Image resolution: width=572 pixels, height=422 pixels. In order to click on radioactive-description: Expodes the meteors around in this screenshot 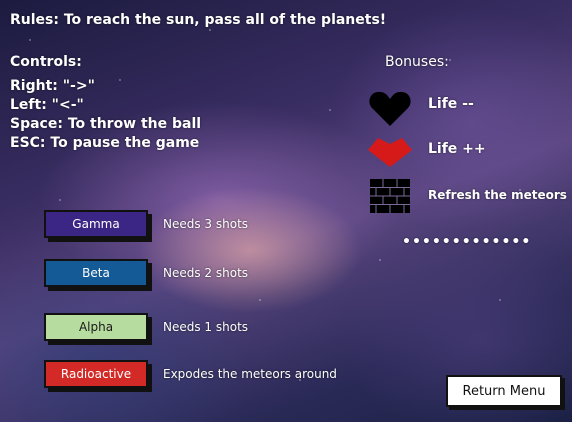, I will do `click(250, 374)`.